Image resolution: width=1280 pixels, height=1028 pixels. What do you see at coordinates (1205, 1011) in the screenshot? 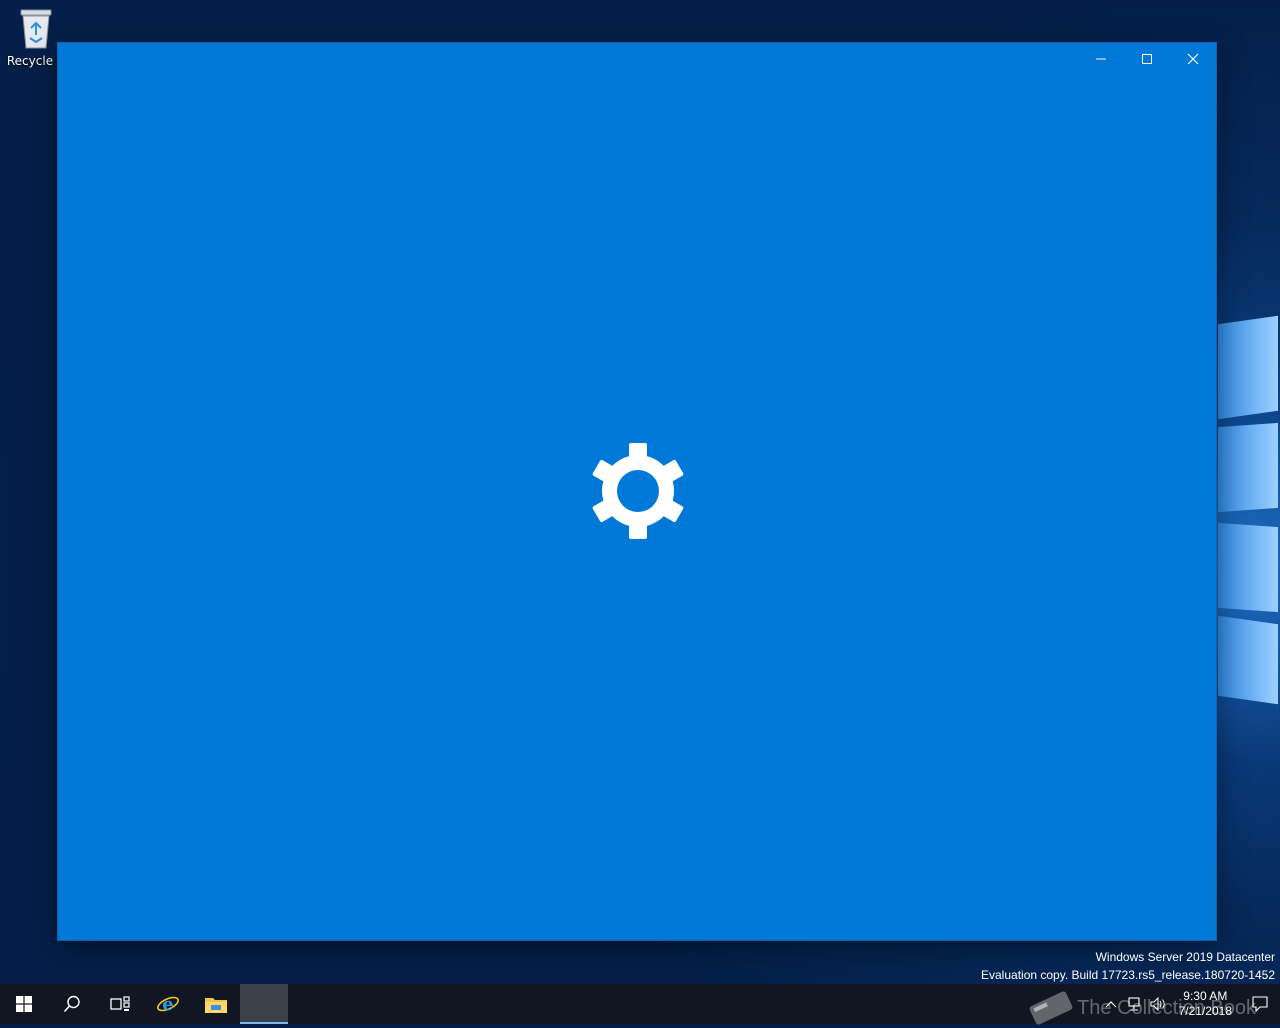
I see `clock-date: 7/21/2018` at bounding box center [1205, 1011].